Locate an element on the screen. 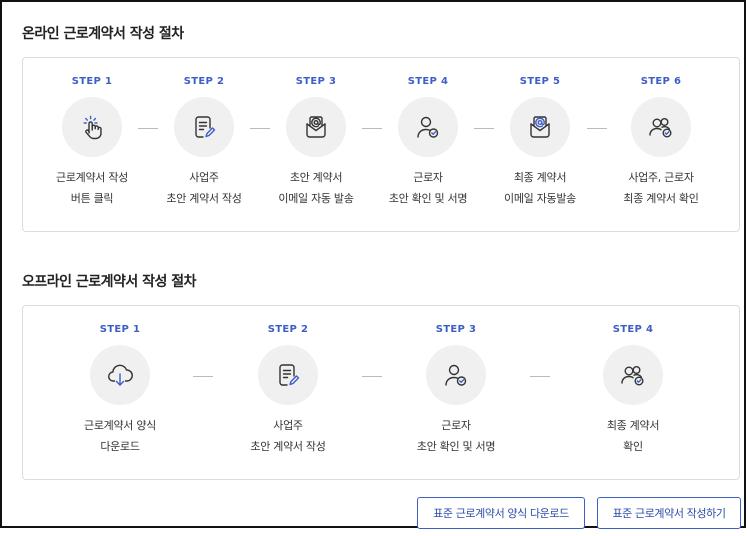 Image resolution: width=748 pixels, height=536 pixels. step-desc-line2: 이메일 자동발송 is located at coordinates (540, 198).